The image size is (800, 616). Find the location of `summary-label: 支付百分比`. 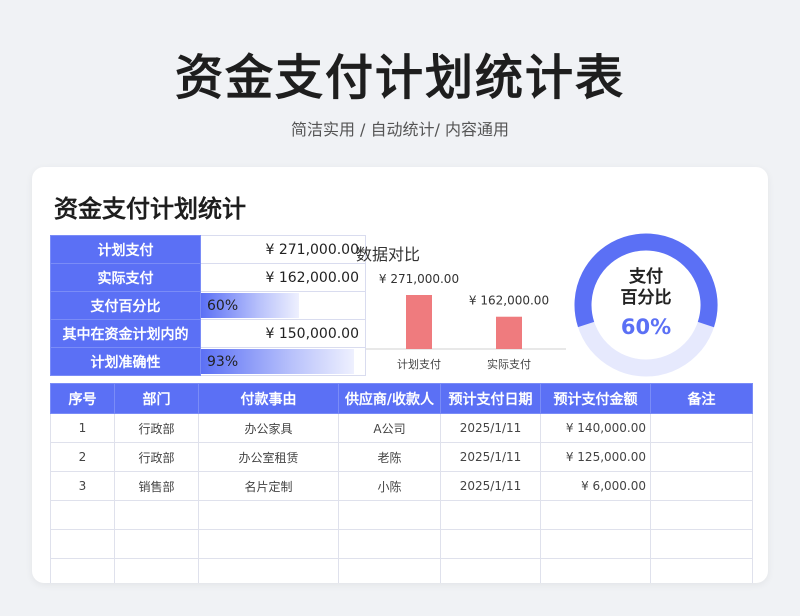

summary-label: 支付百分比 is located at coordinates (125, 305).